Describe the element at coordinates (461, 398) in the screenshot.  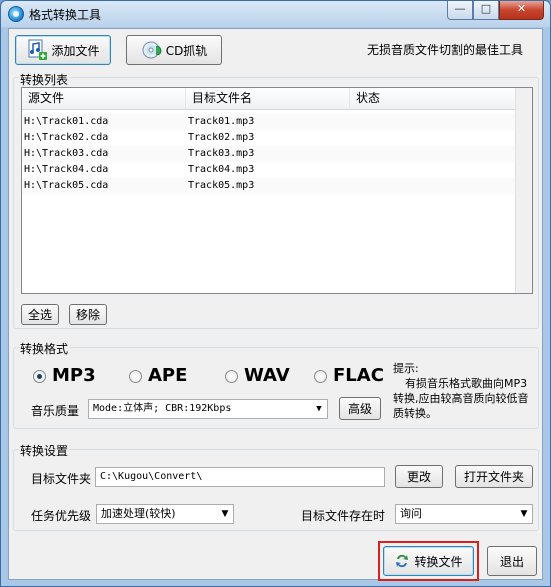
I see `hint-body: 有损音乐格式歌曲向MP3转换,应由较高音质向较低音质转换。` at that location.